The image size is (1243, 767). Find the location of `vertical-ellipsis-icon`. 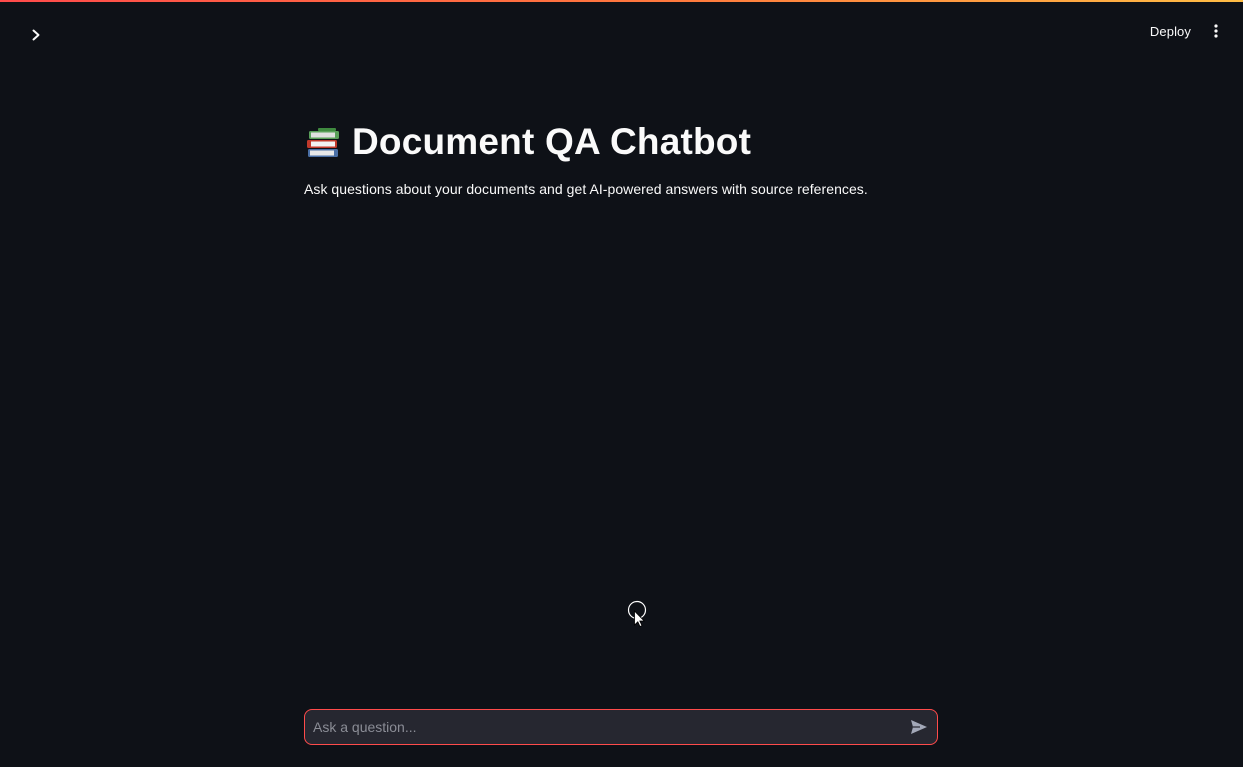

vertical-ellipsis-icon is located at coordinates (1216, 31).